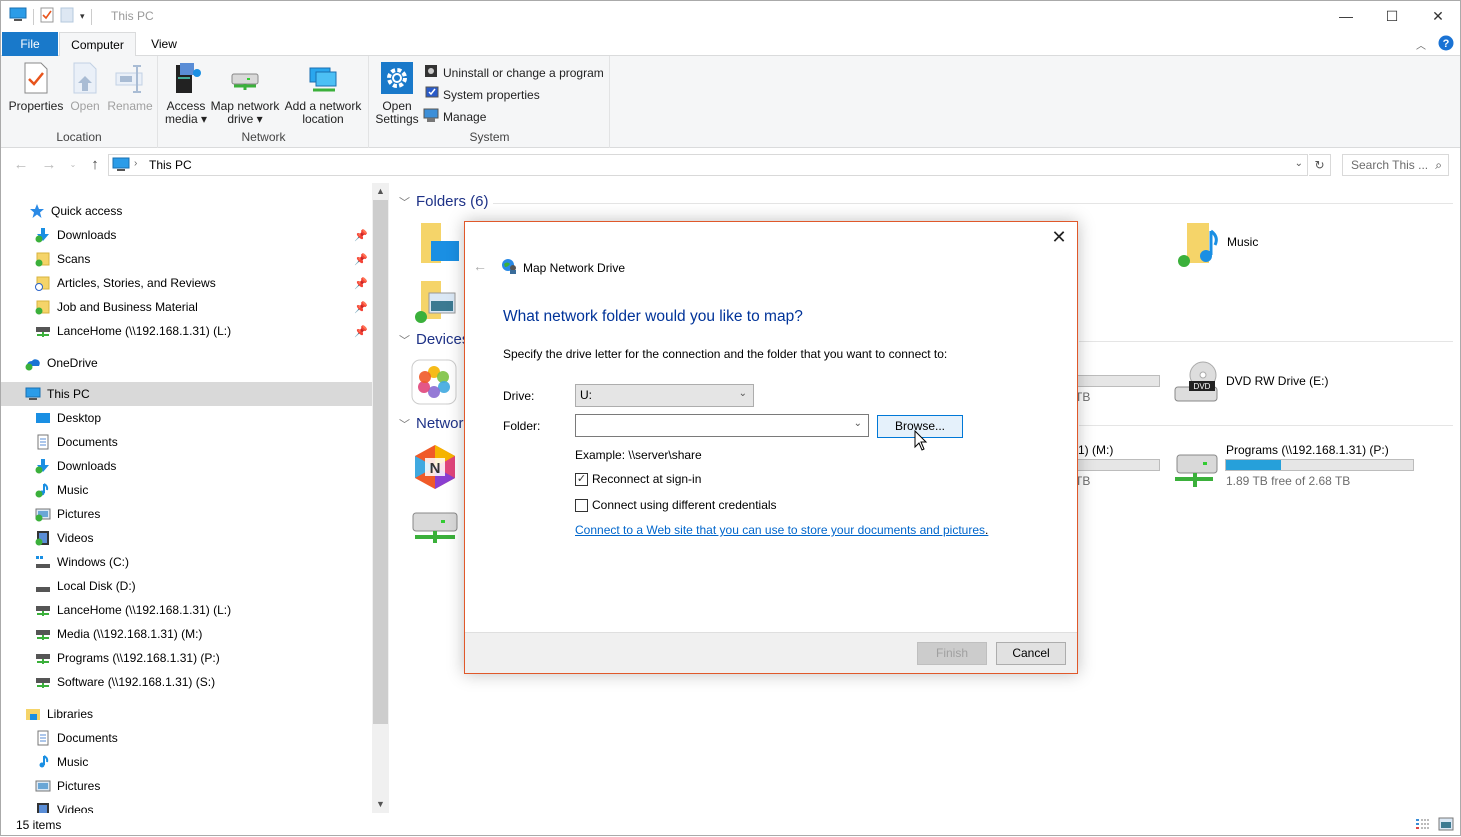  Describe the element at coordinates (186, 805) in the screenshot. I see `nav-lib-videos: Videos` at that location.